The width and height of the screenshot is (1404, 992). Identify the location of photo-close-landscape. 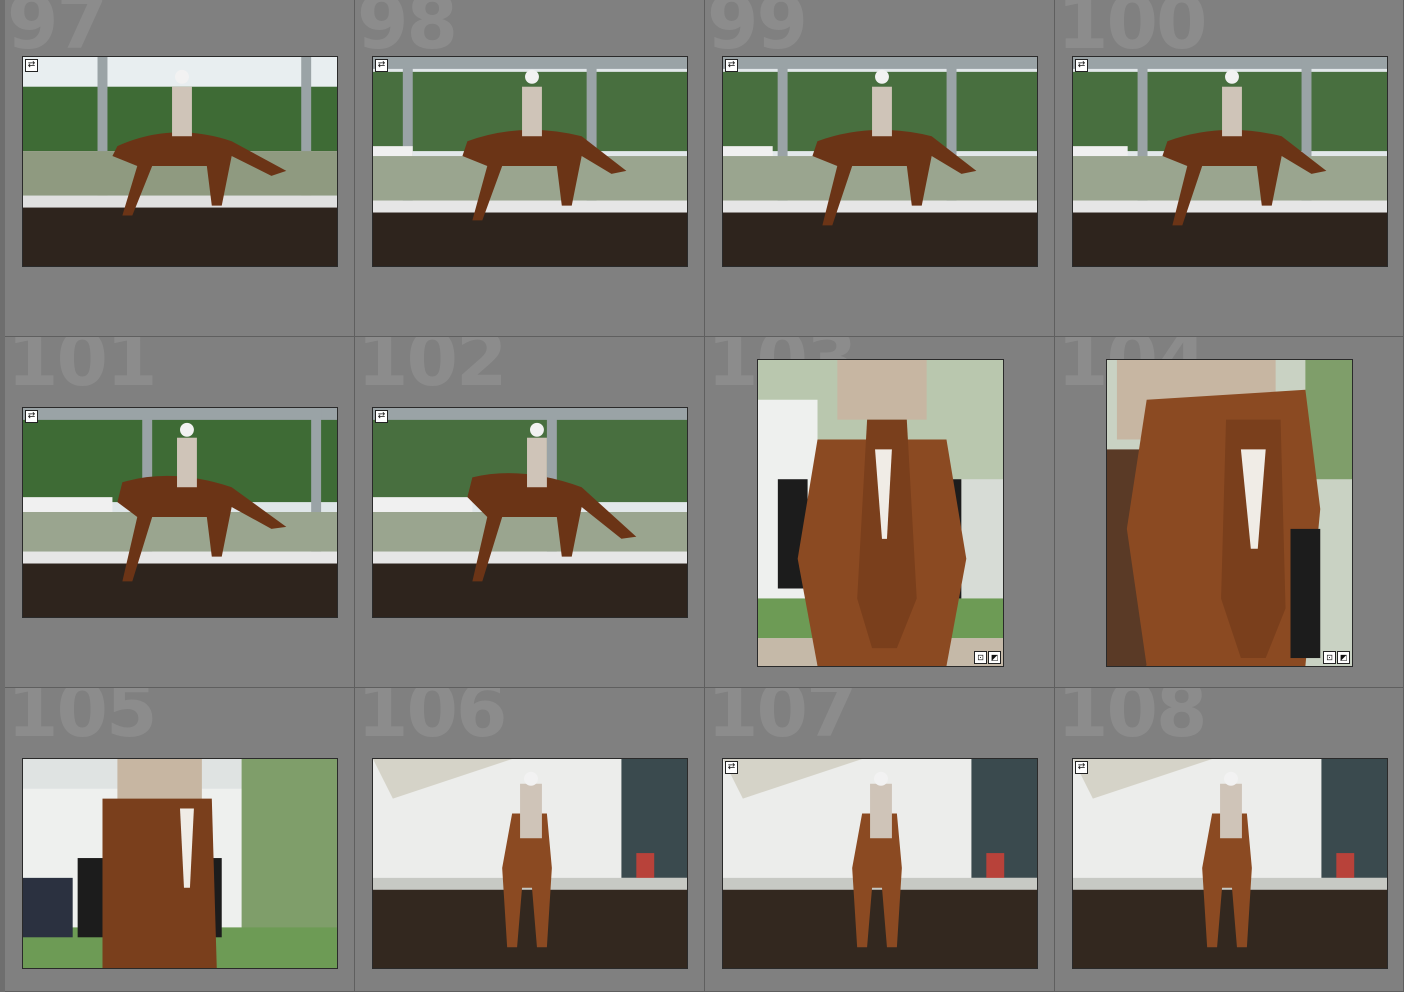
(180, 863).